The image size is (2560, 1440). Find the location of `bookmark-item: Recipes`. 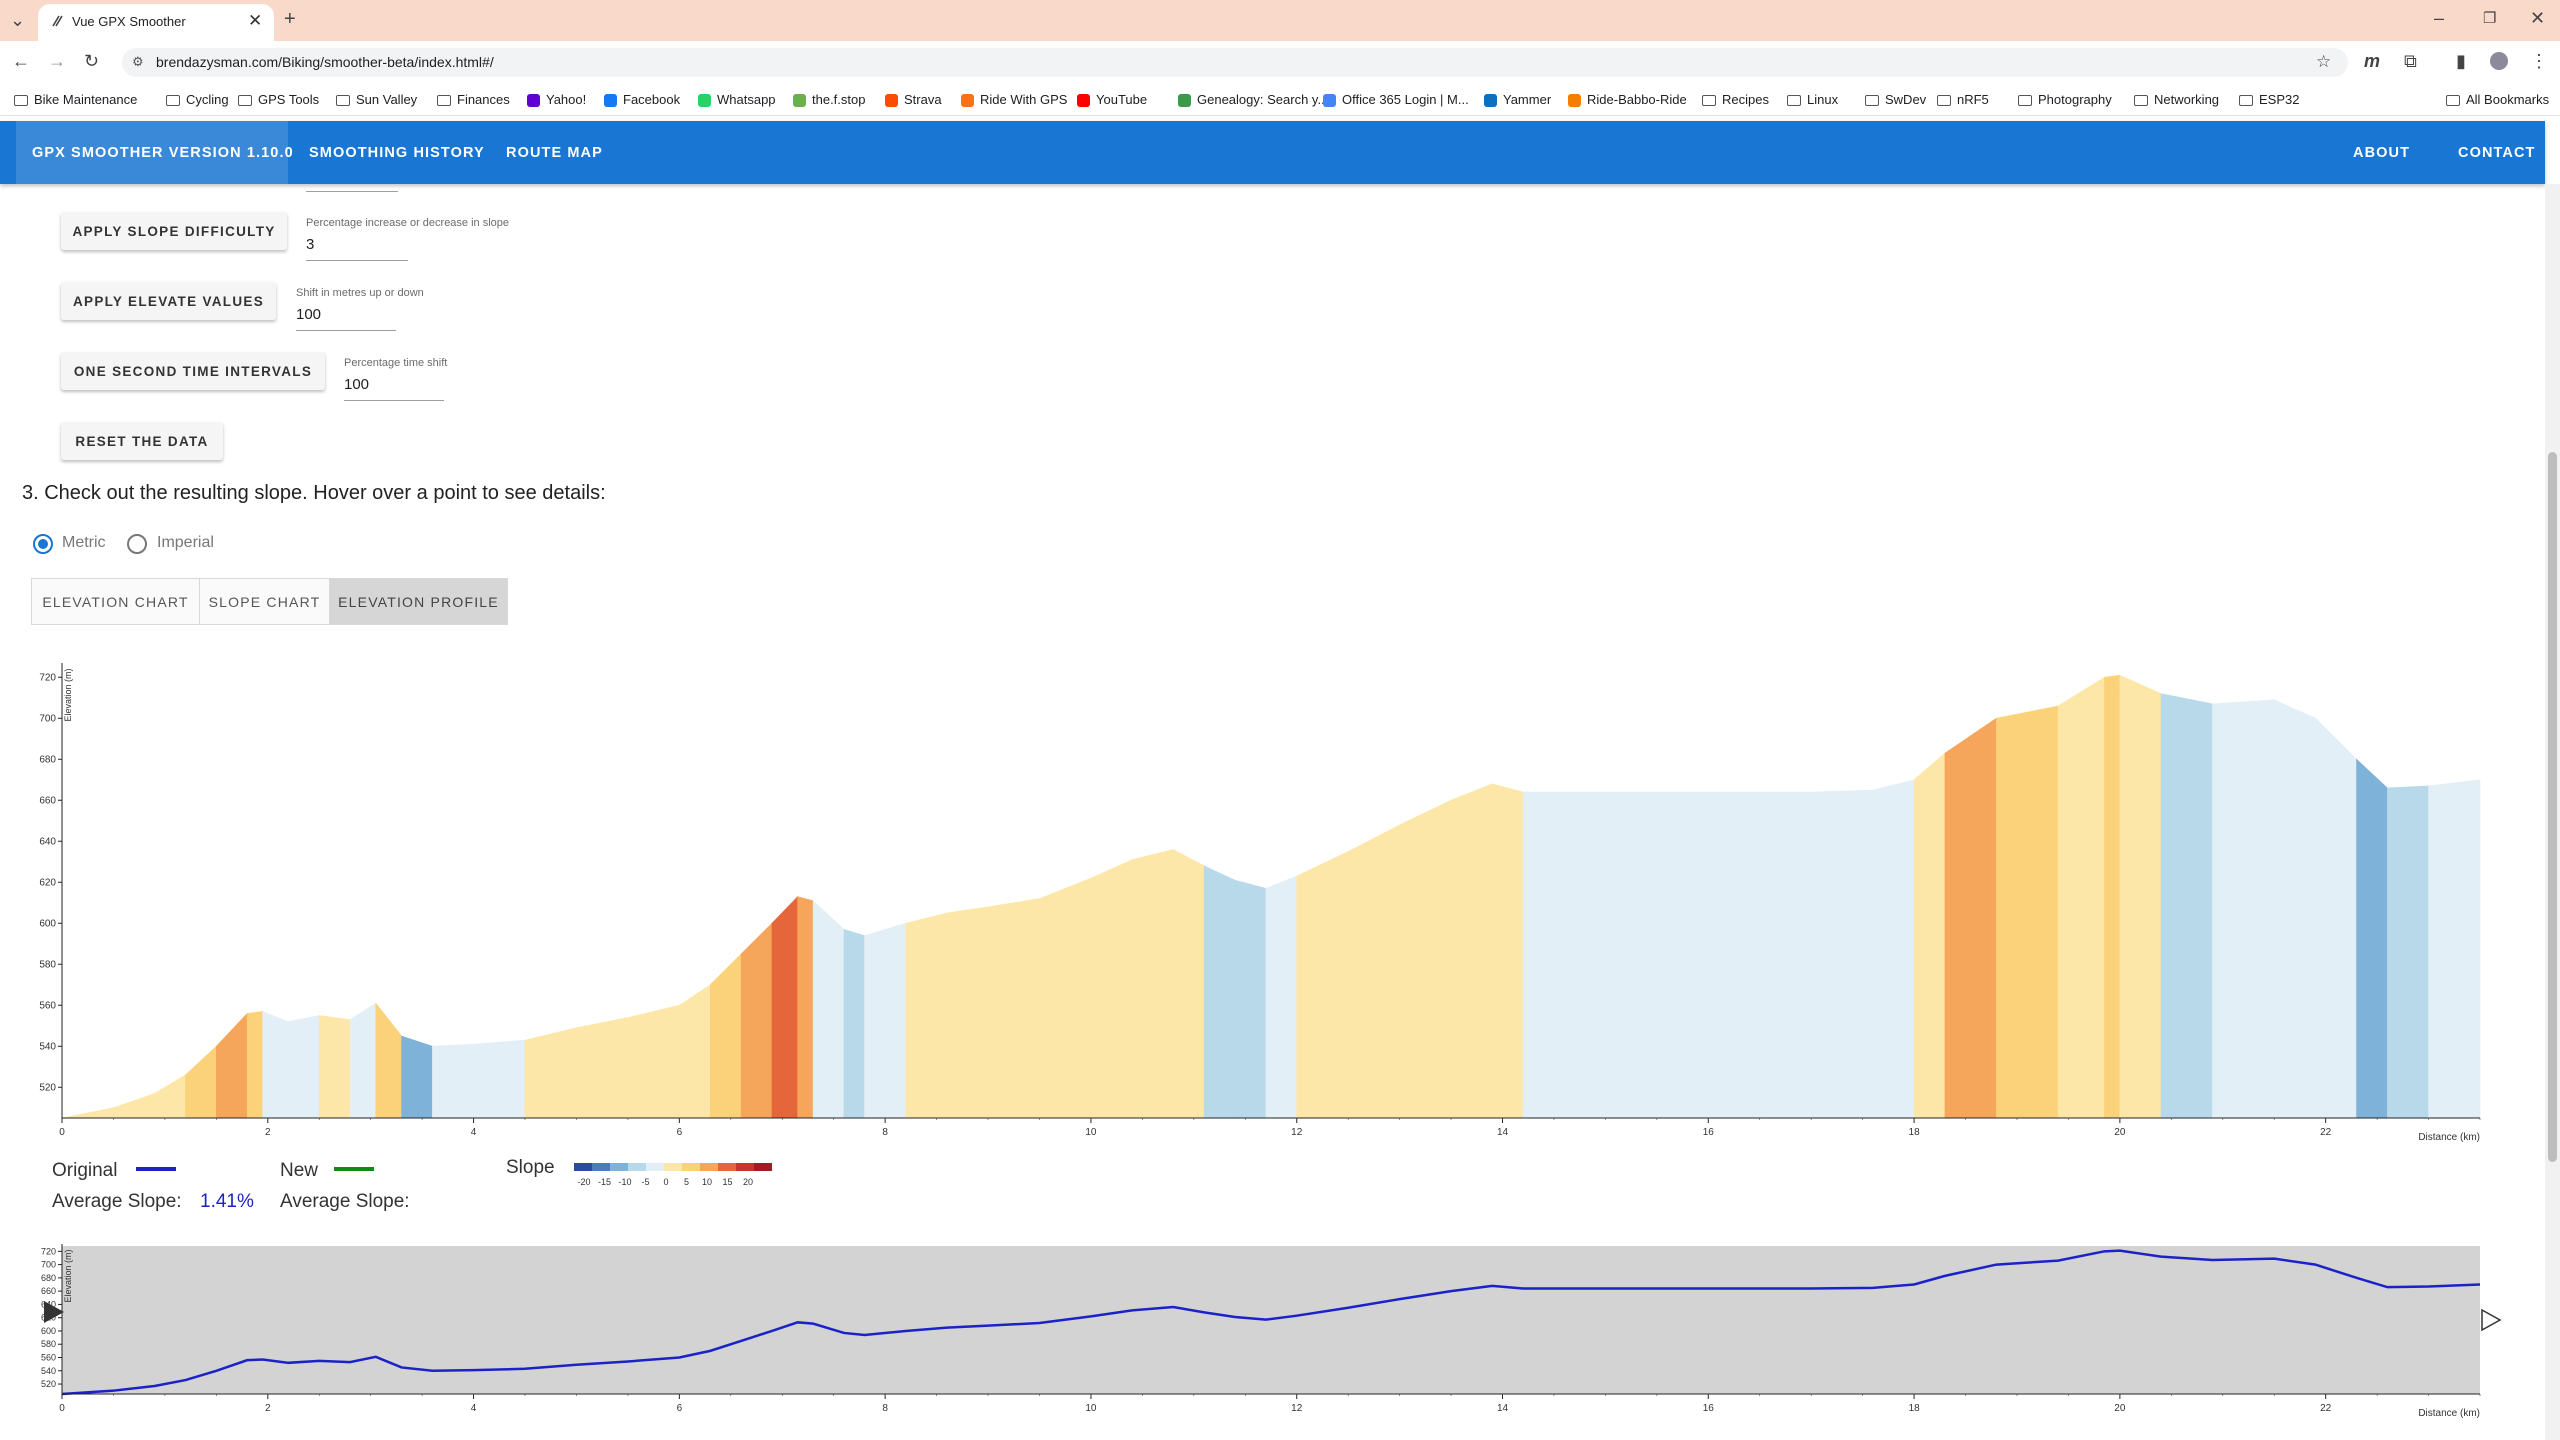

bookmark-item: Recipes is located at coordinates (1735, 100).